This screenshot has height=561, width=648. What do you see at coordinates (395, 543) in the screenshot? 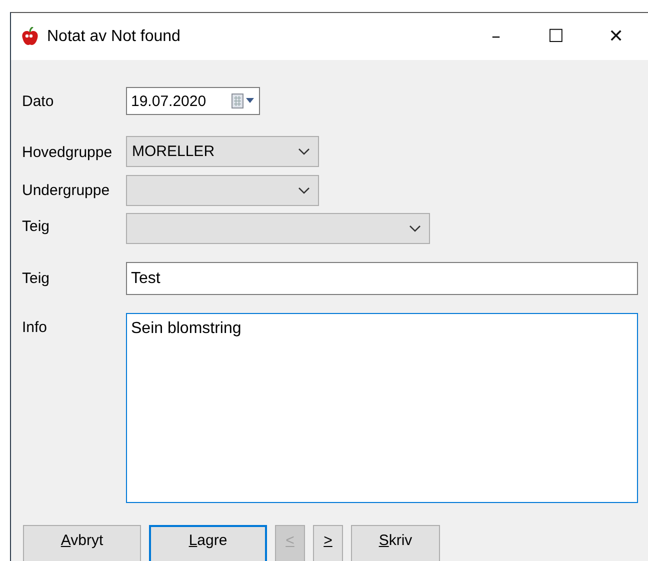
I see `dialog-button: Skriv` at bounding box center [395, 543].